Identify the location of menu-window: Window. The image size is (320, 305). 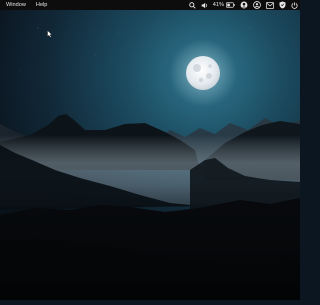
(15, 5).